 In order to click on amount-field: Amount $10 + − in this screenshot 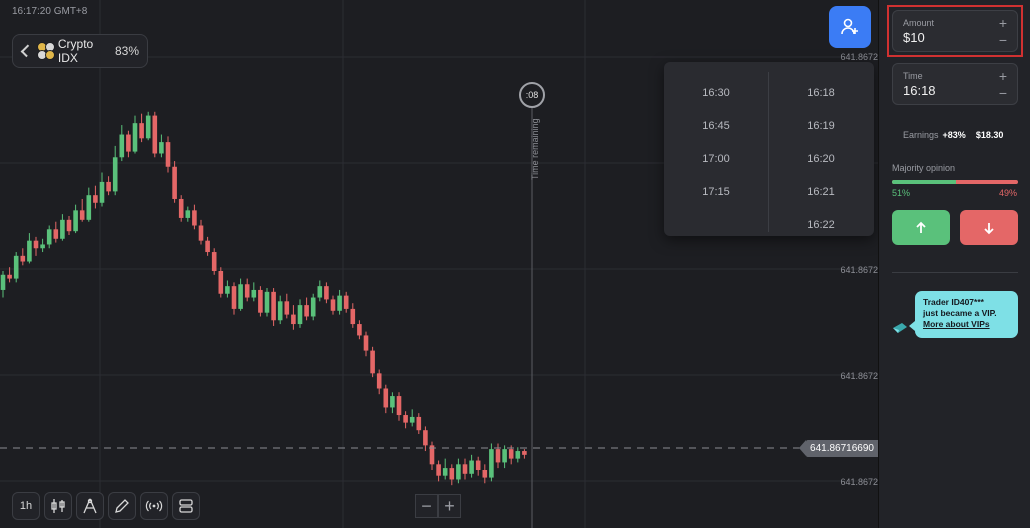, I will do `click(955, 31)`.